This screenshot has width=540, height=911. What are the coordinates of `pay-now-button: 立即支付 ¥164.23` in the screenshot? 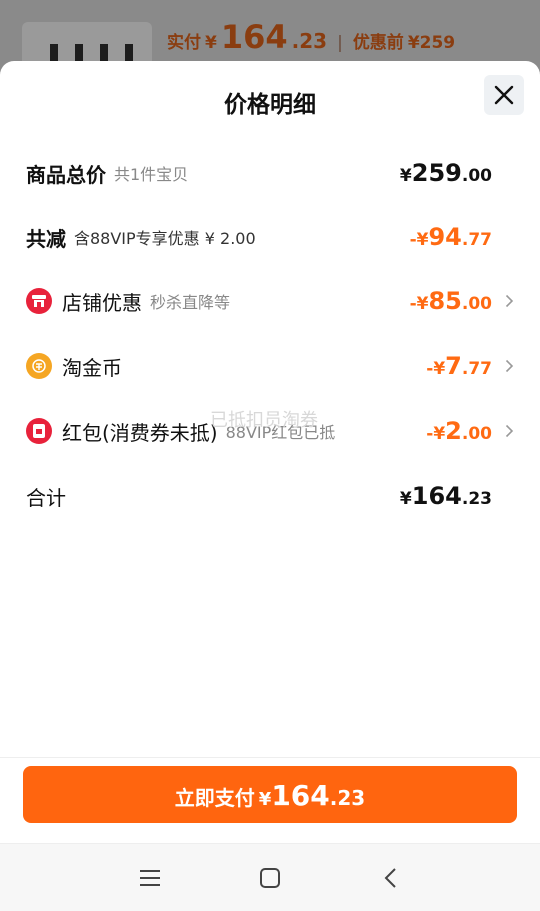 It's located at (270, 794).